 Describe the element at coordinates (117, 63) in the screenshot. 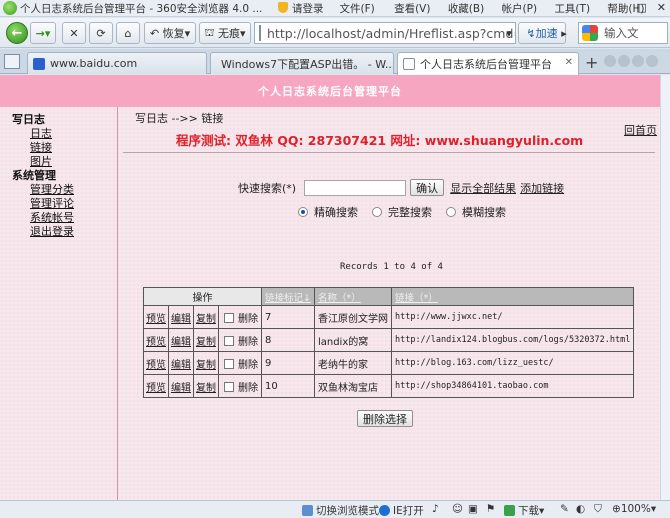

I see `tab-baidu: www.baidu.com` at that location.